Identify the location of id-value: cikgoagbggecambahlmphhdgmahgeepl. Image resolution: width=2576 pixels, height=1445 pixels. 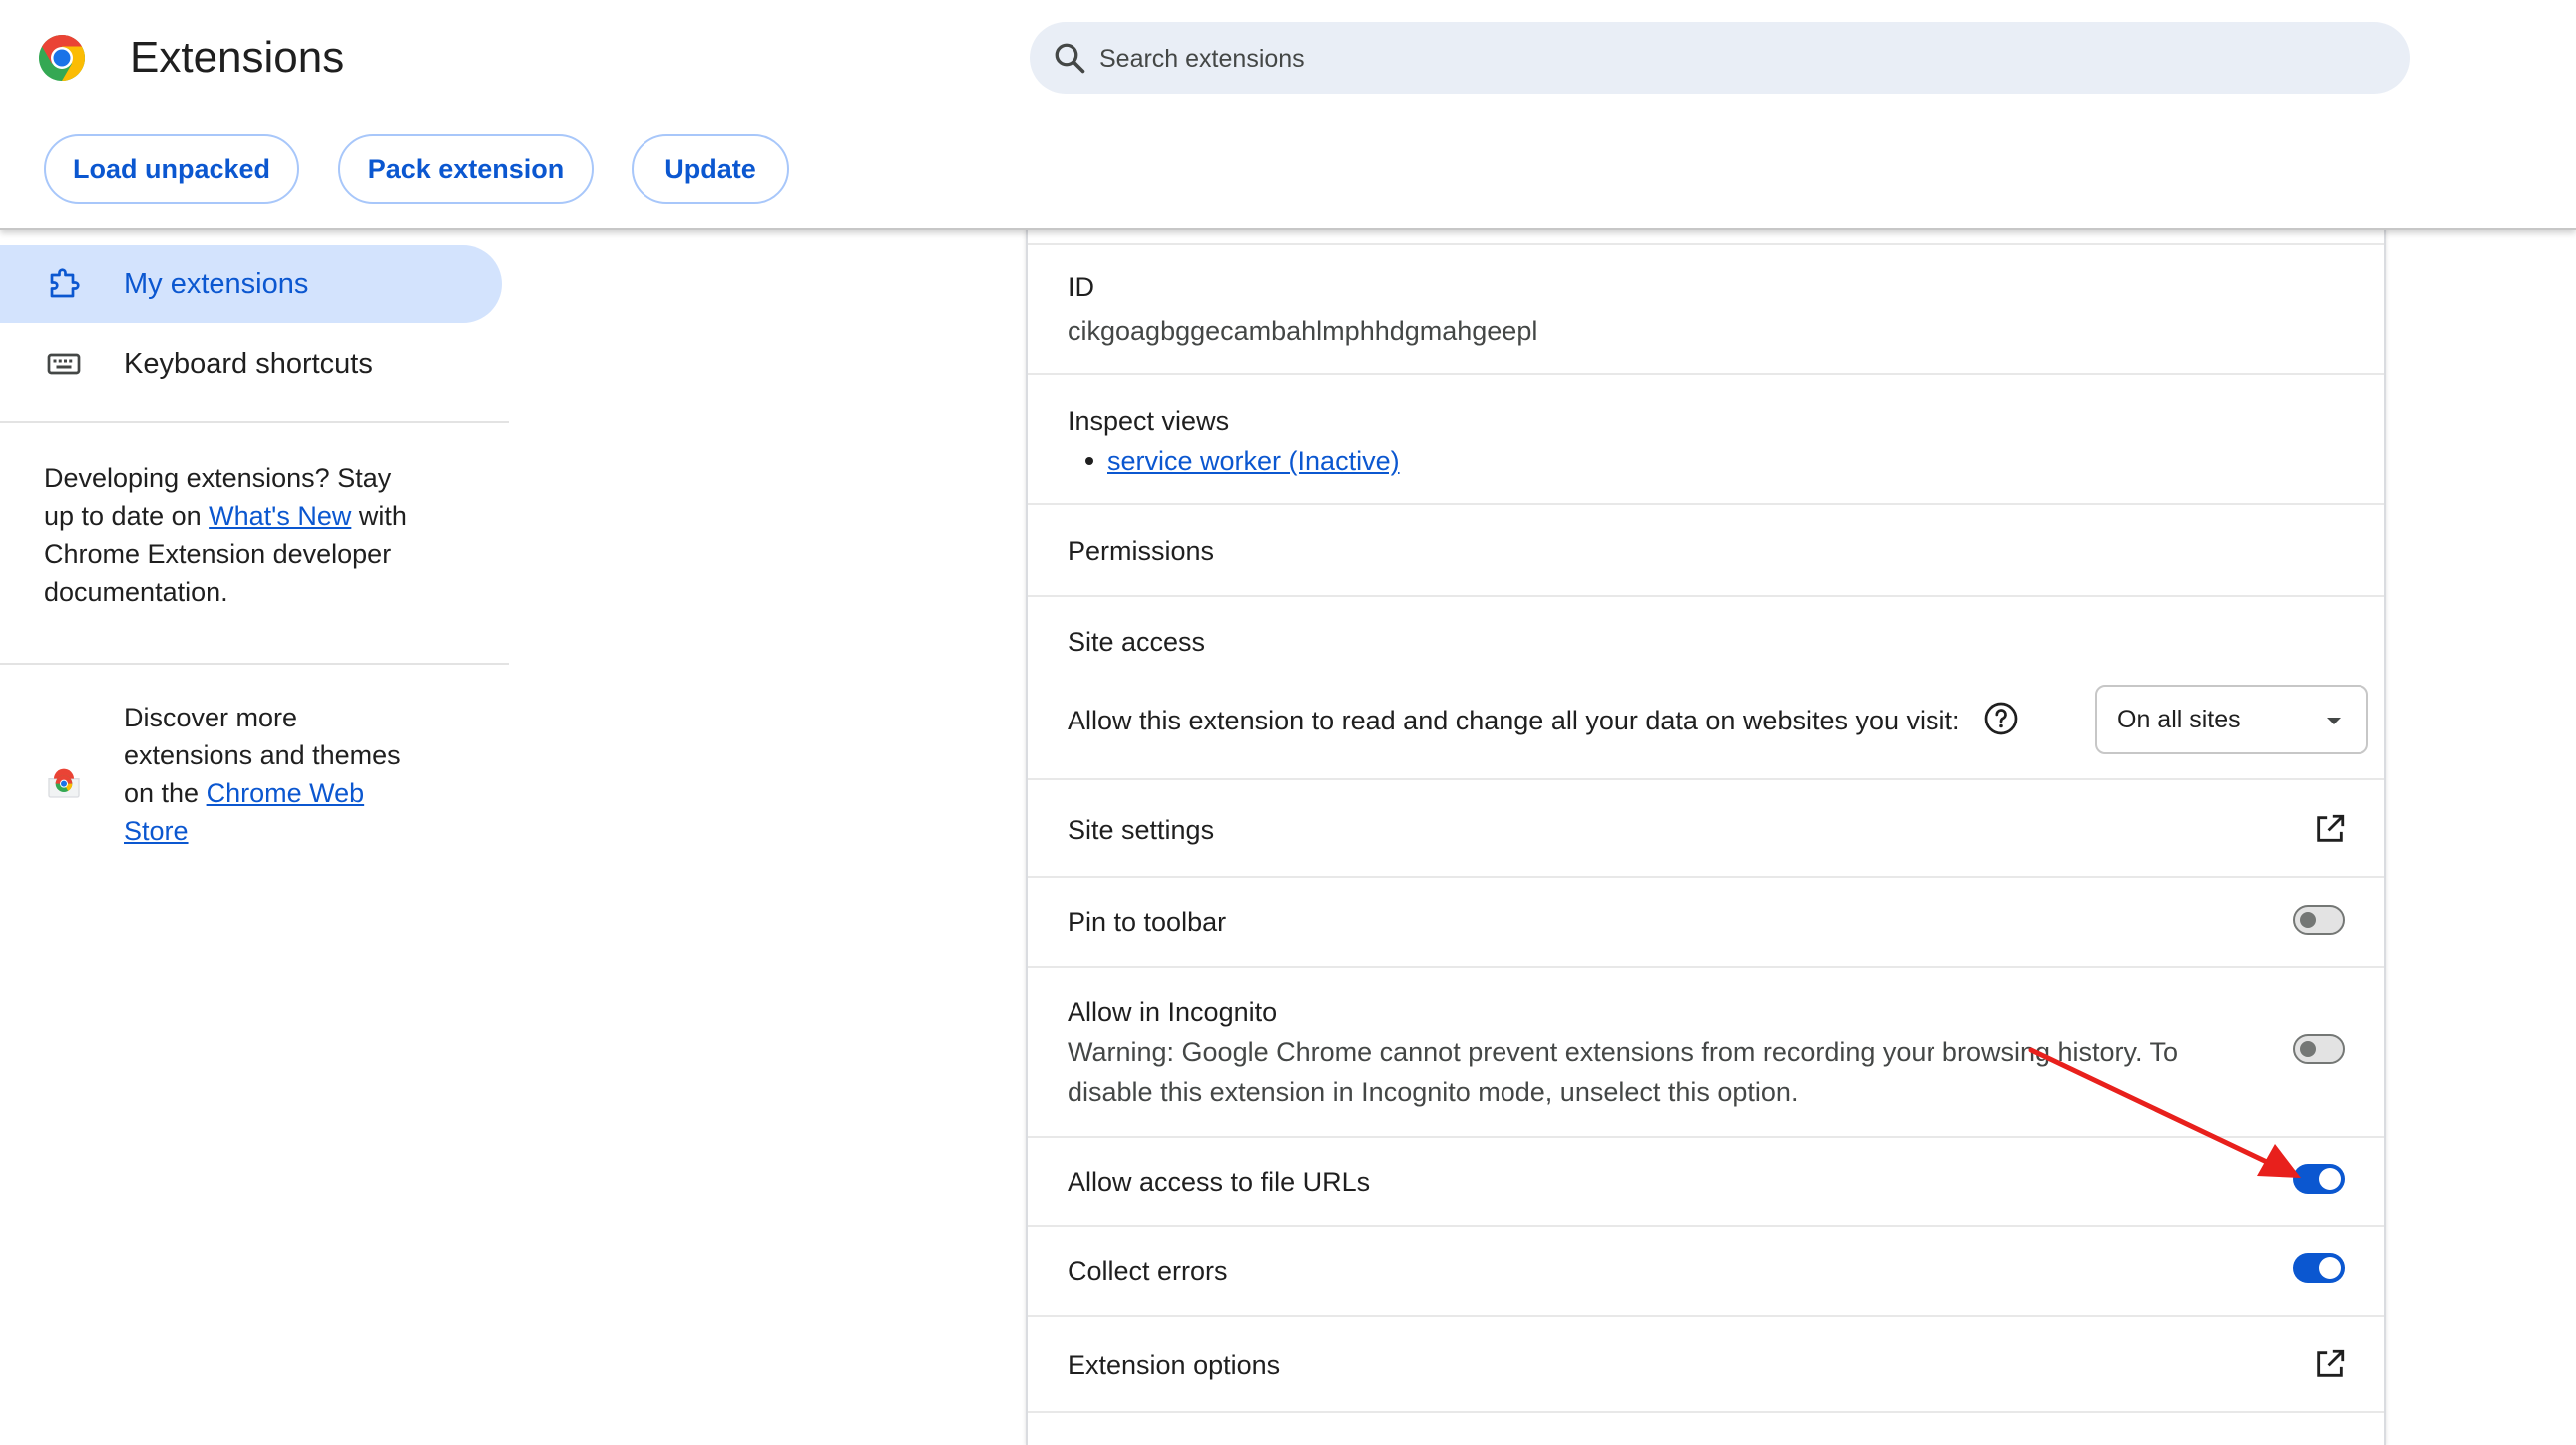
(1303, 331).